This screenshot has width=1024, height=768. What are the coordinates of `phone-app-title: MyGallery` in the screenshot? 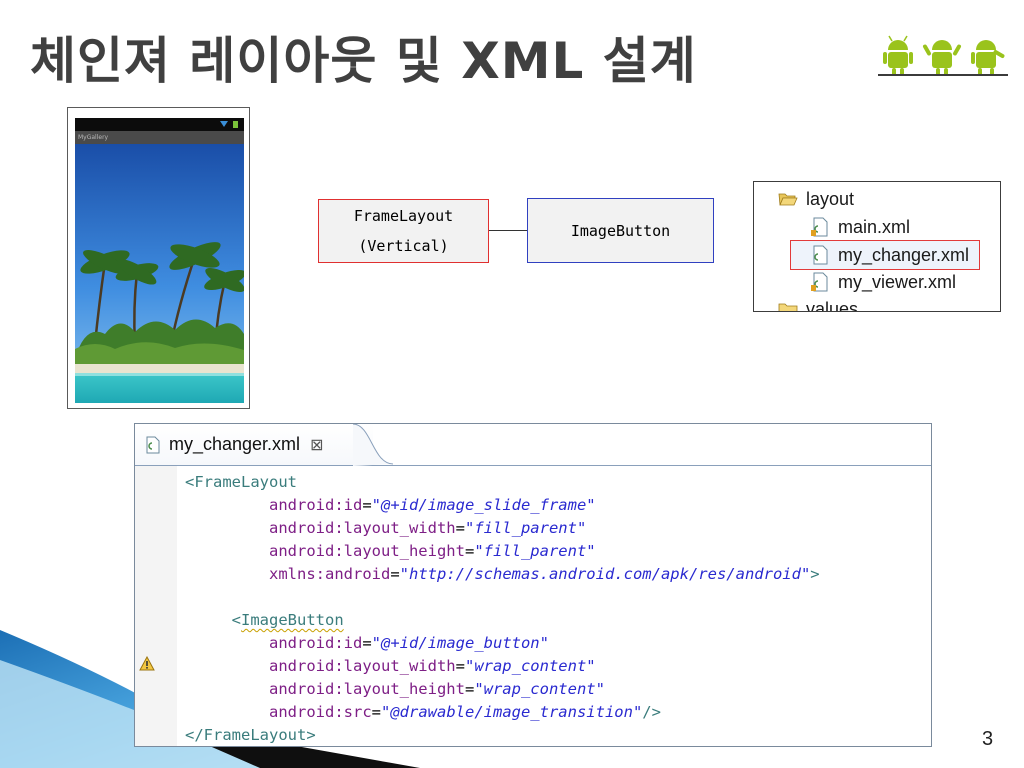 It's located at (159, 137).